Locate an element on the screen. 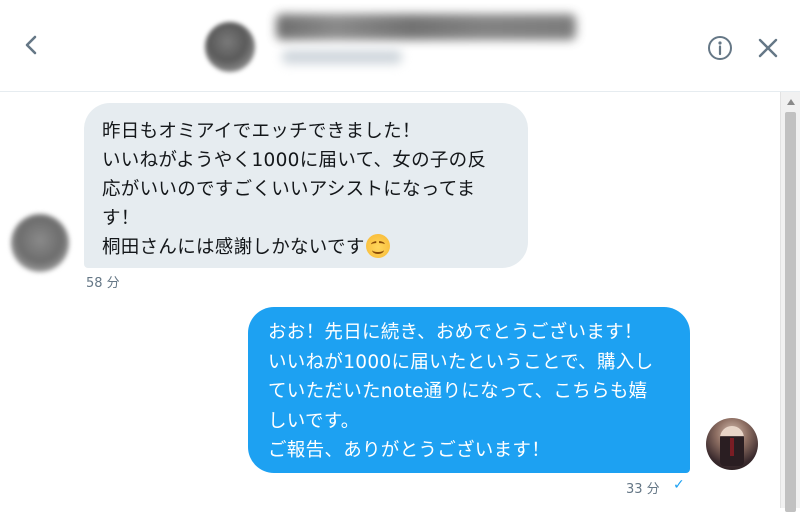 This screenshot has width=800, height=512. avatar-tie is located at coordinates (732, 447).